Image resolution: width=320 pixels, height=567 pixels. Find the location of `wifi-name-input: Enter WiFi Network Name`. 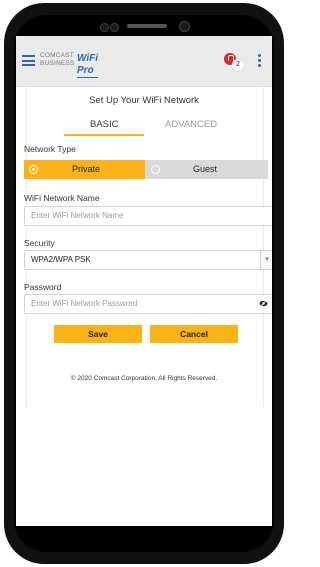

wifi-name-input: Enter WiFi Network Name is located at coordinates (148, 216).